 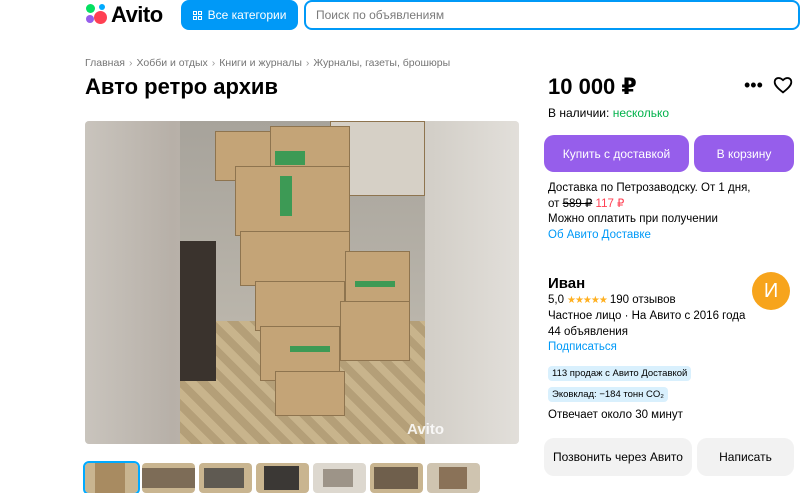 What do you see at coordinates (642, 300) in the screenshot?
I see `reviews-count: 190 отзывов` at bounding box center [642, 300].